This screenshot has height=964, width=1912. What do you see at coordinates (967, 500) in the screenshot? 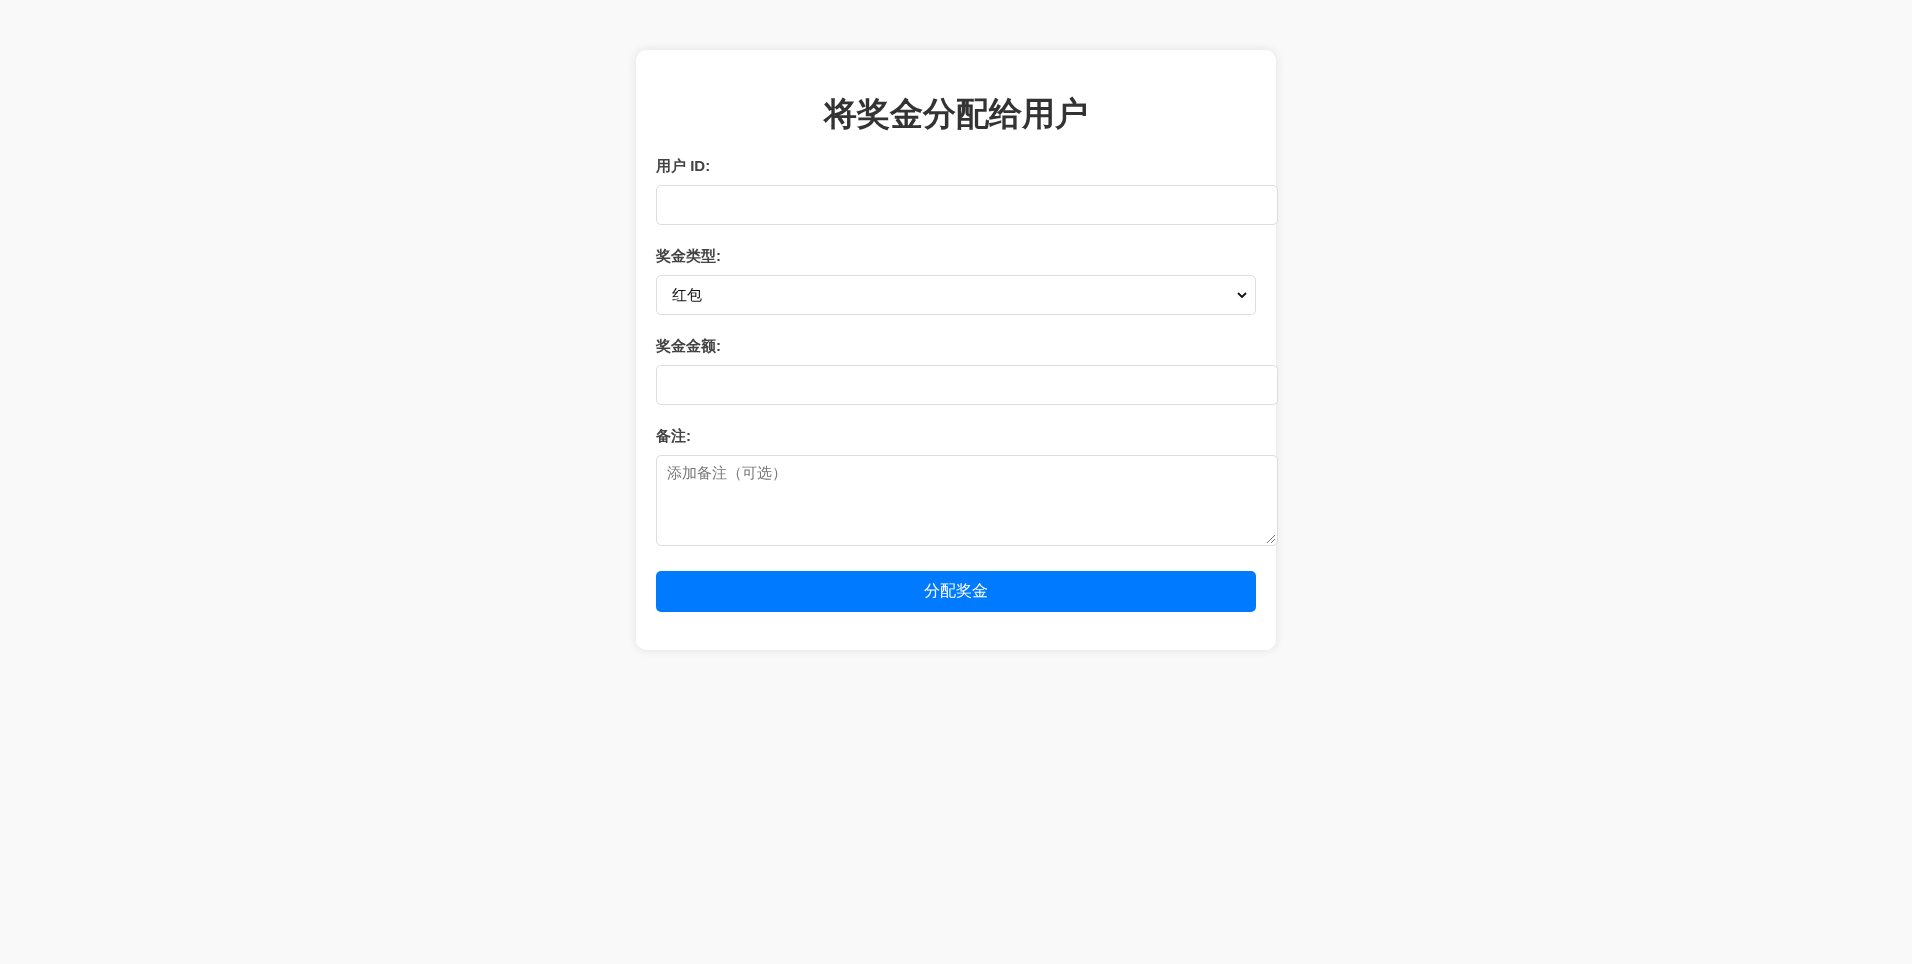
I see `textarea-field: 添加备注（可选）` at bounding box center [967, 500].